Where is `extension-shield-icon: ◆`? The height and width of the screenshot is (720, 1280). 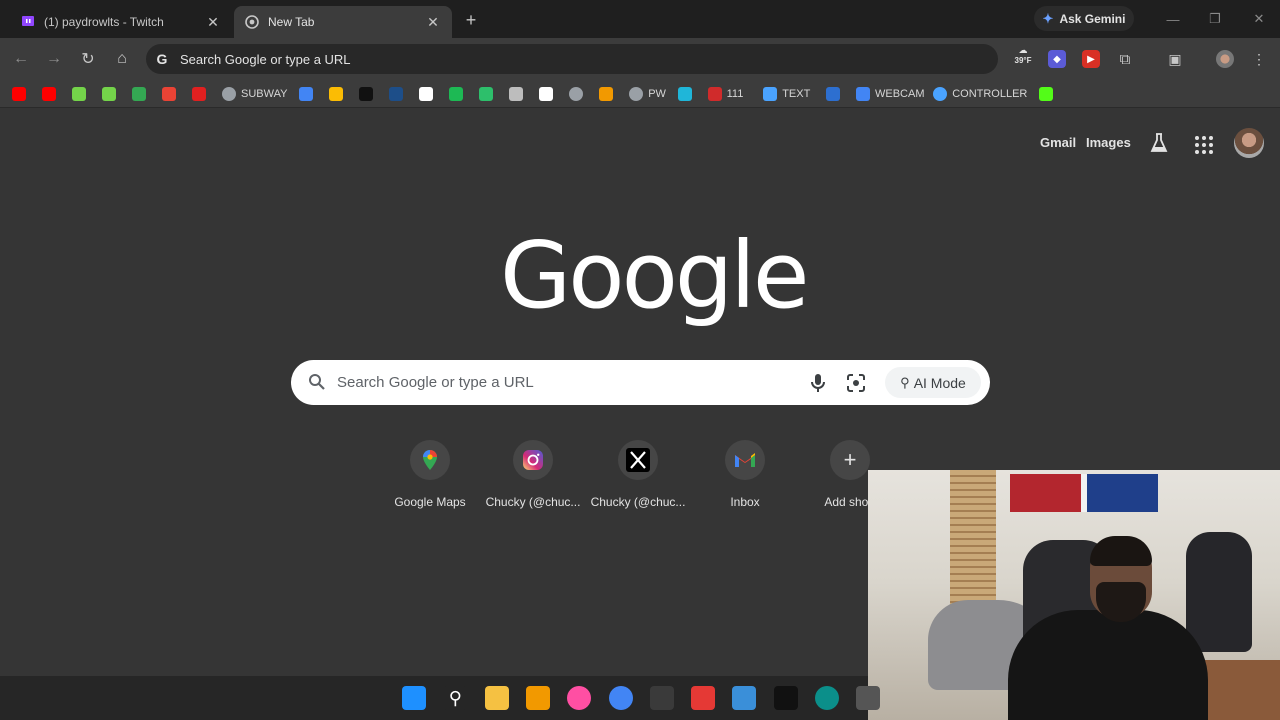
extension-shield-icon: ◆ is located at coordinates (1057, 59).